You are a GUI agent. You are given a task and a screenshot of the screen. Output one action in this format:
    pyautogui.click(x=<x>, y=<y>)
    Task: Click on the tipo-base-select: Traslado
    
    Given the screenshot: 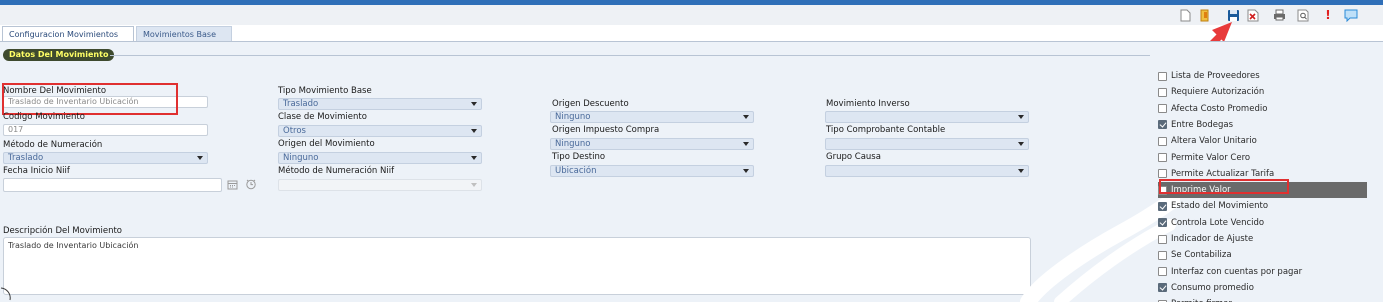 What is the action you would take?
    pyautogui.click(x=380, y=104)
    